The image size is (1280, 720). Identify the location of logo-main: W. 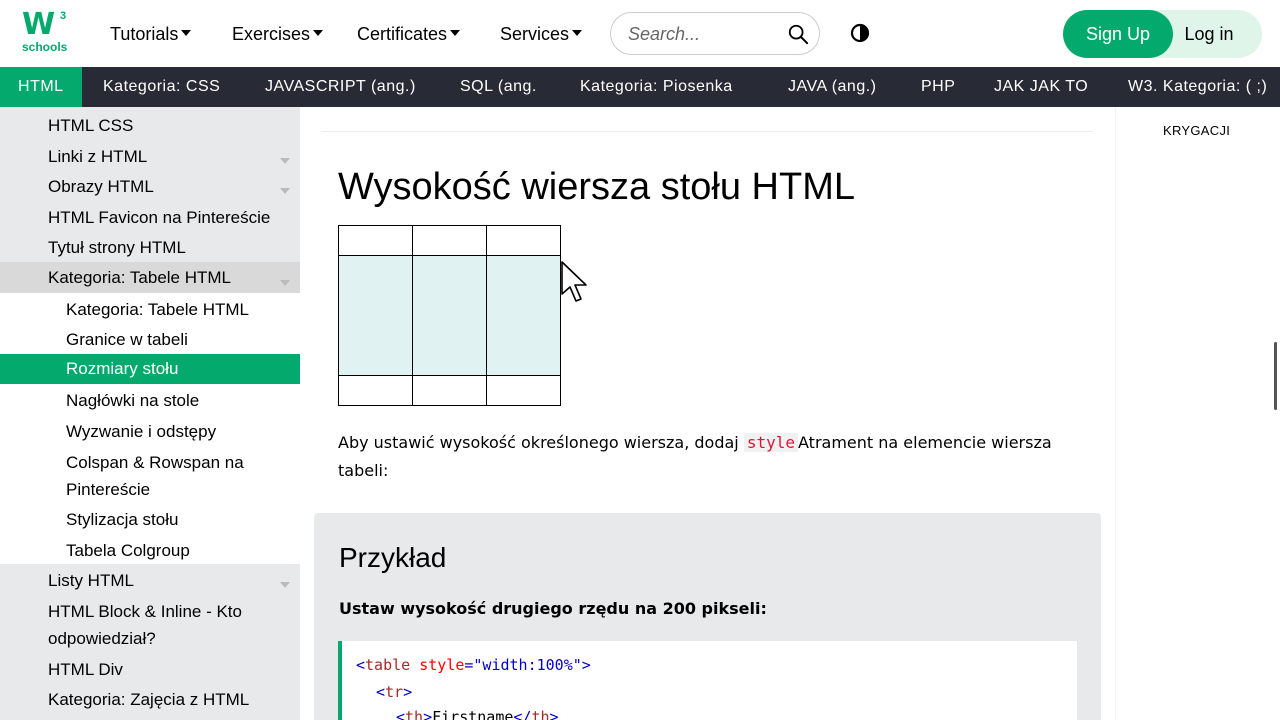
(38, 24).